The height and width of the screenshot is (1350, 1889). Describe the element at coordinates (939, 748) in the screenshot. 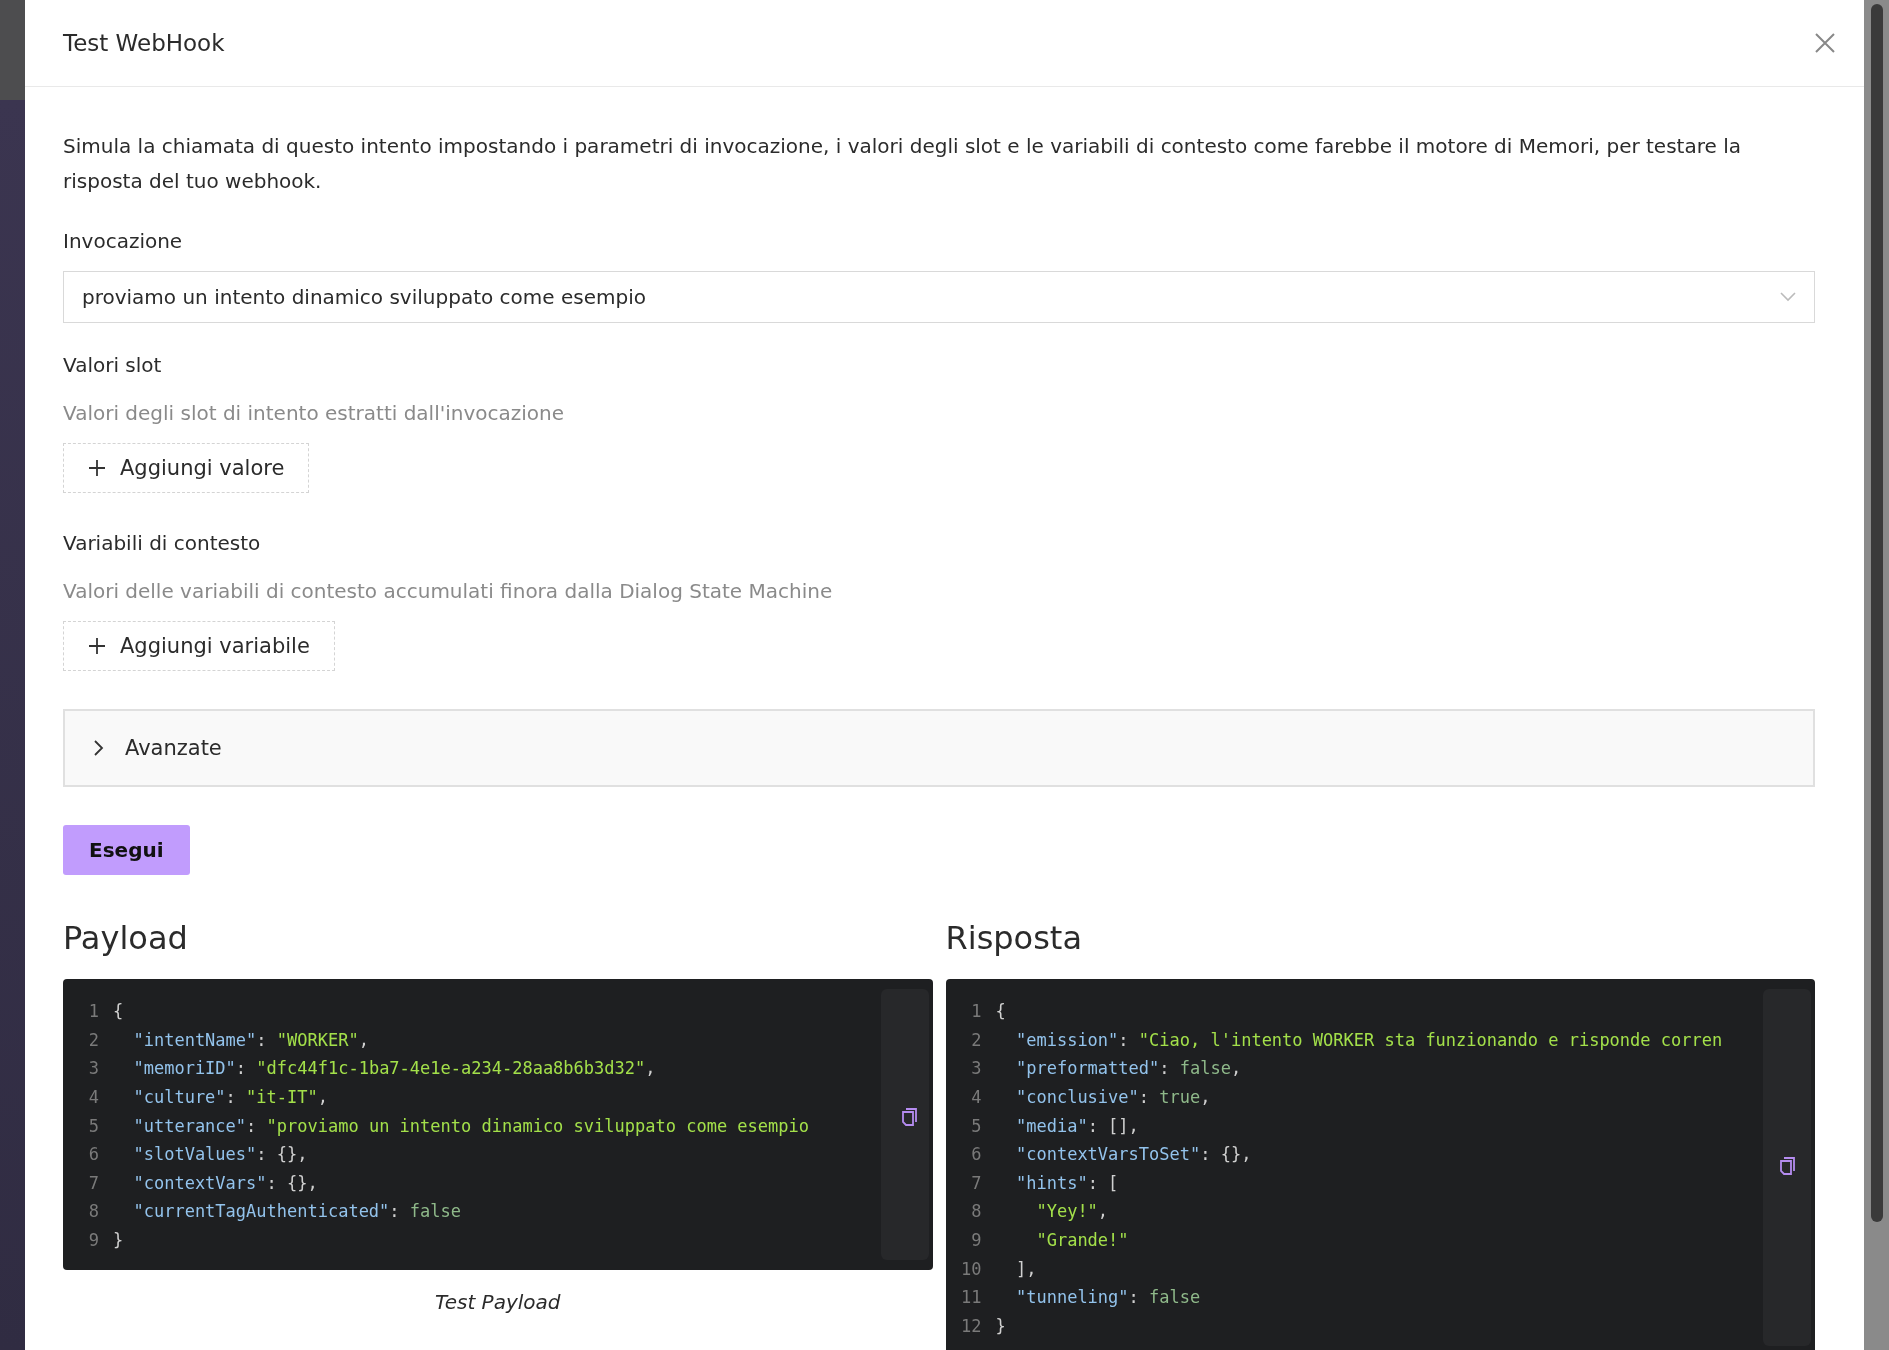

I see `advanced-panel: Avanzate` at that location.